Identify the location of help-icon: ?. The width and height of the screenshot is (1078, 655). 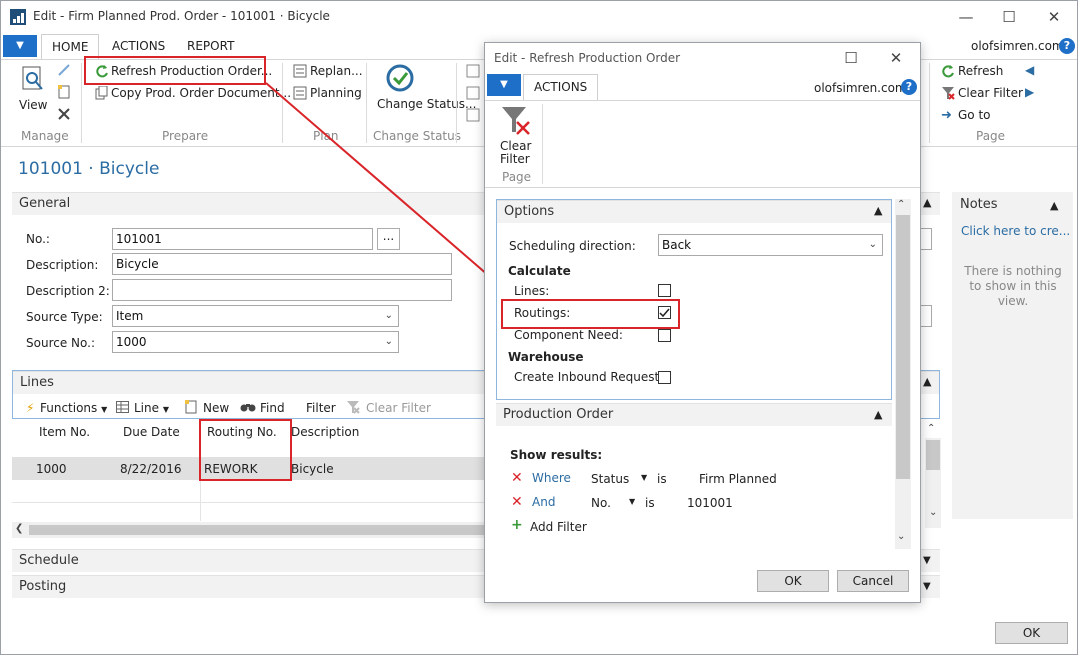
(909, 87).